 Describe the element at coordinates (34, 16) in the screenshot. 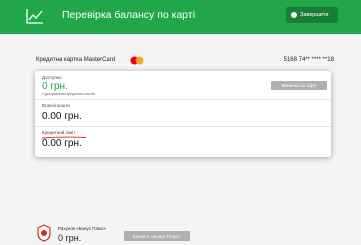

I see `line-chart-icon` at that location.